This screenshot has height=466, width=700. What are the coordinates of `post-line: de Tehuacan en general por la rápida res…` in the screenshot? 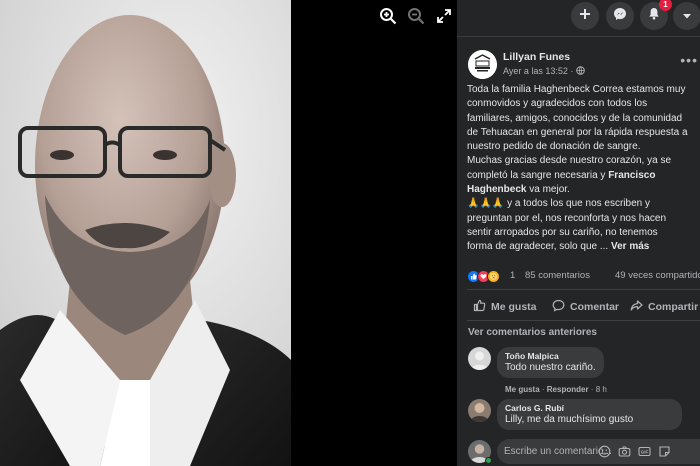 It's located at (577, 132).